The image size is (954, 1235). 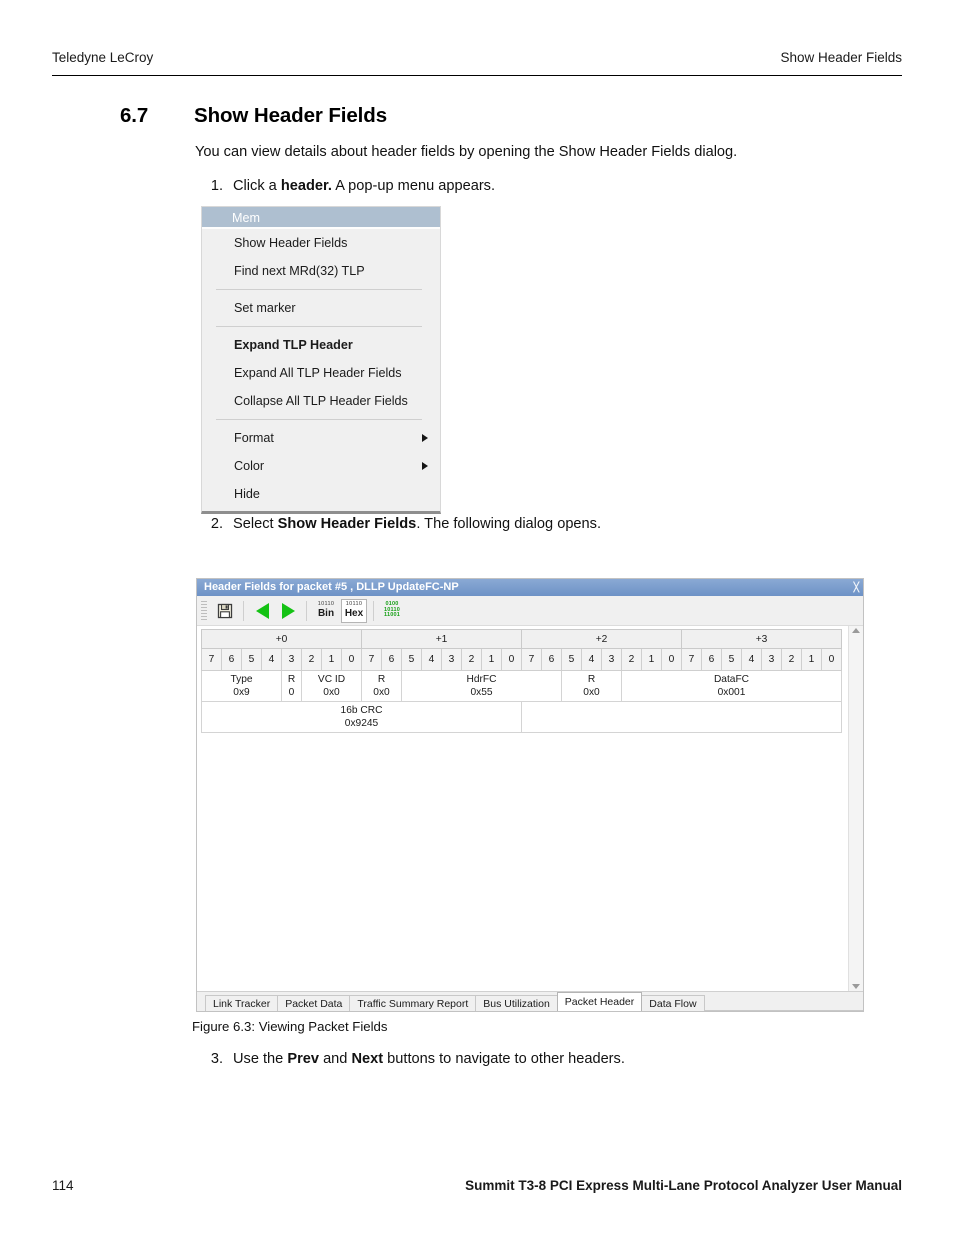 I want to click on binary-row-2: 11001, so click(x=392, y=615).